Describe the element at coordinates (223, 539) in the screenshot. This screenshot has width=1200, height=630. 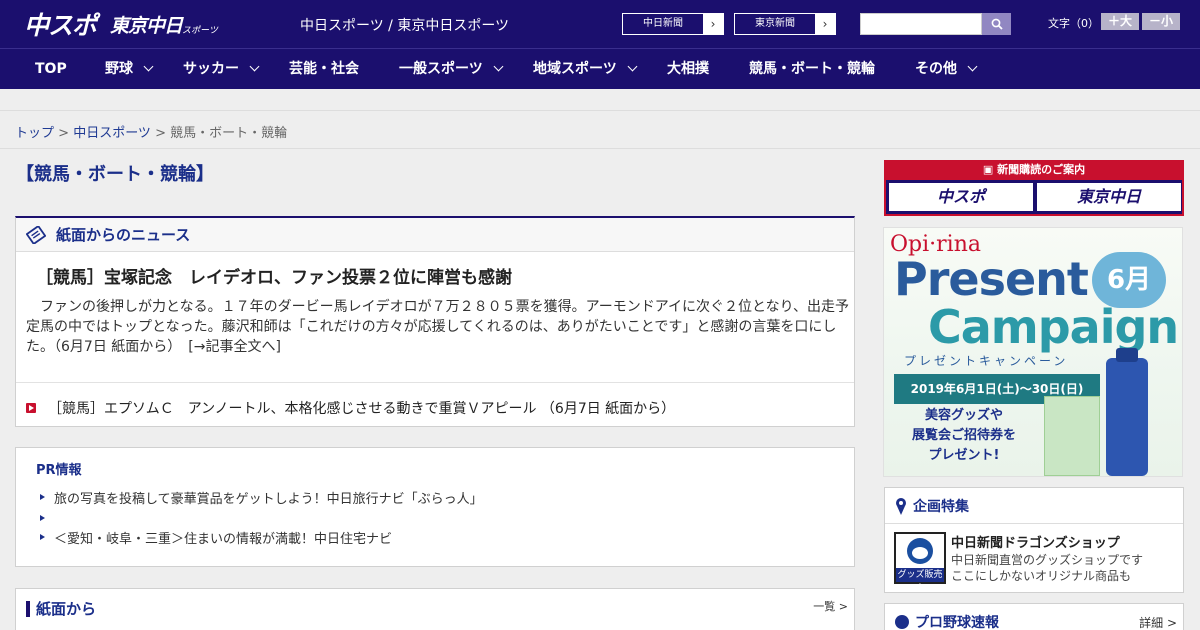
I see `pr-item-label: ＜愛知・岐阜・三重＞住まいの情報が満載！中日住宅ナビ` at that location.